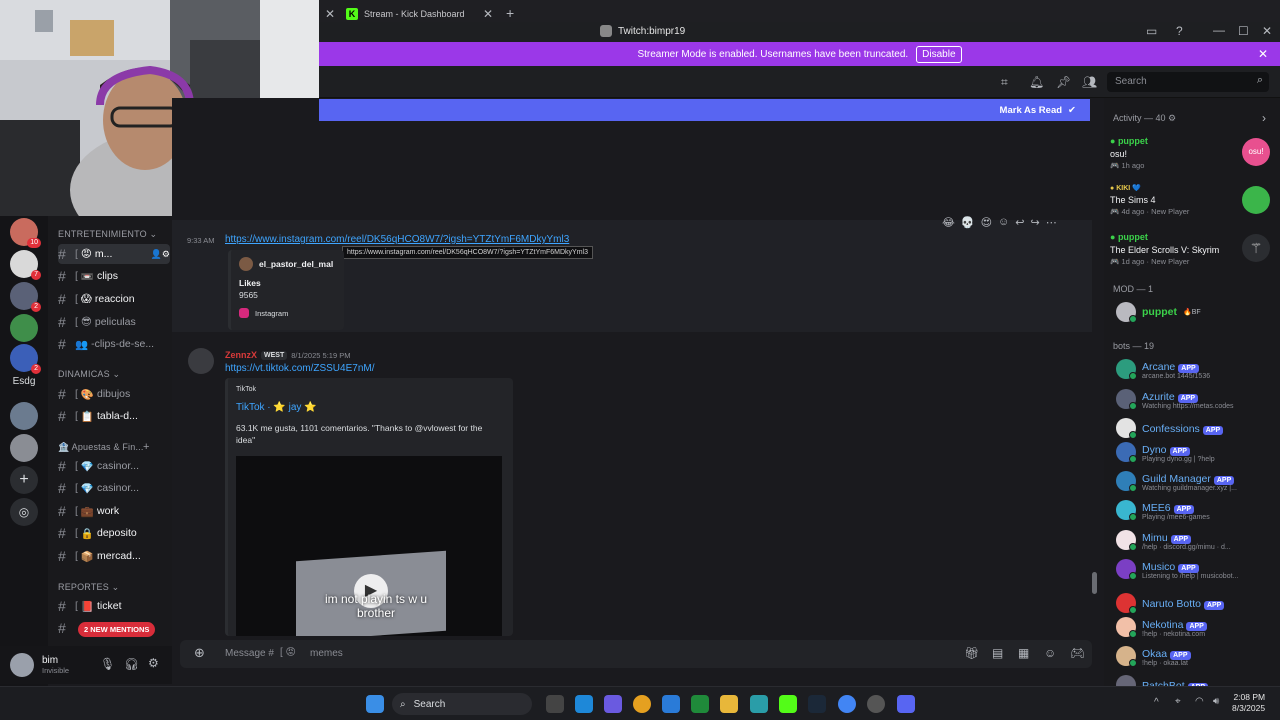 The image size is (1280, 720). Describe the element at coordinates (636, 654) in the screenshot. I see `message-composer: ⊕ Message # [ 😡 memes 🎁︎ ▤ ▦ ☺ 🎮︎` at that location.